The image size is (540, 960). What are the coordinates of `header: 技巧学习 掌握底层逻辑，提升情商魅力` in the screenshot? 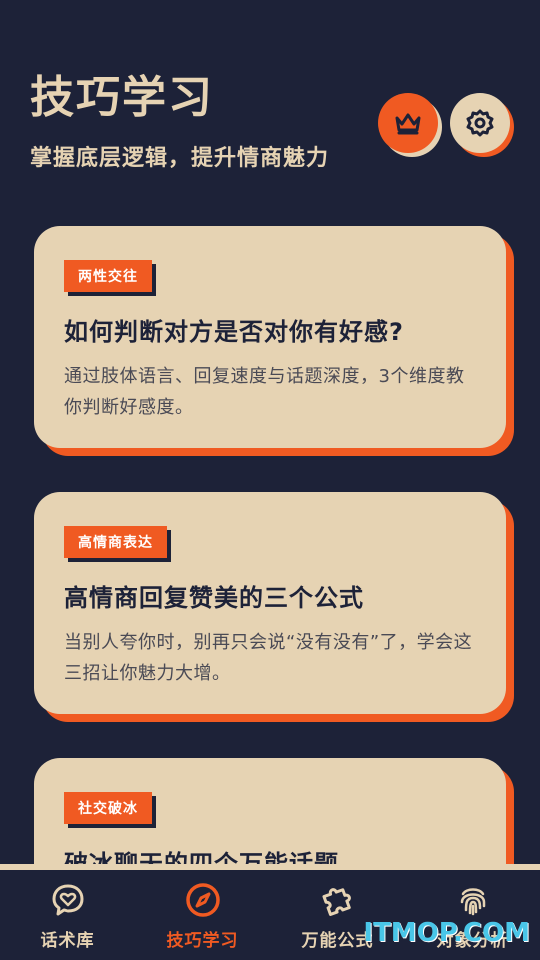 It's located at (179, 120).